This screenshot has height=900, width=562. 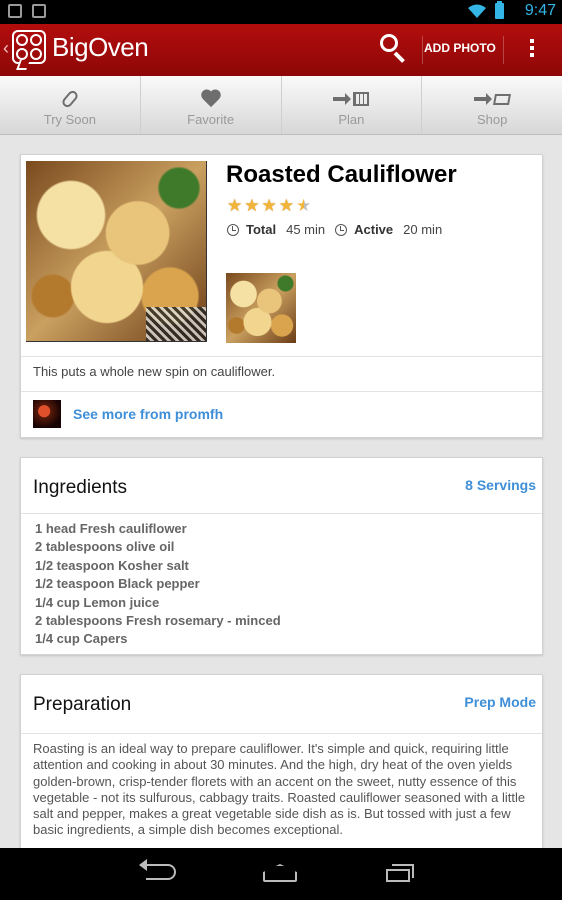 I want to click on image-notification-icon, so click(x=39, y=11).